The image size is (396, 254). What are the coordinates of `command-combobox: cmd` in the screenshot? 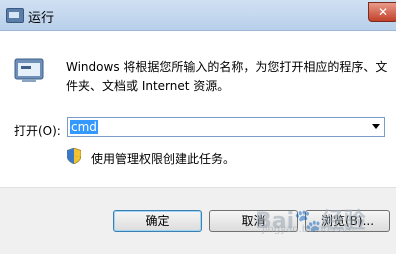 It's located at (226, 127).